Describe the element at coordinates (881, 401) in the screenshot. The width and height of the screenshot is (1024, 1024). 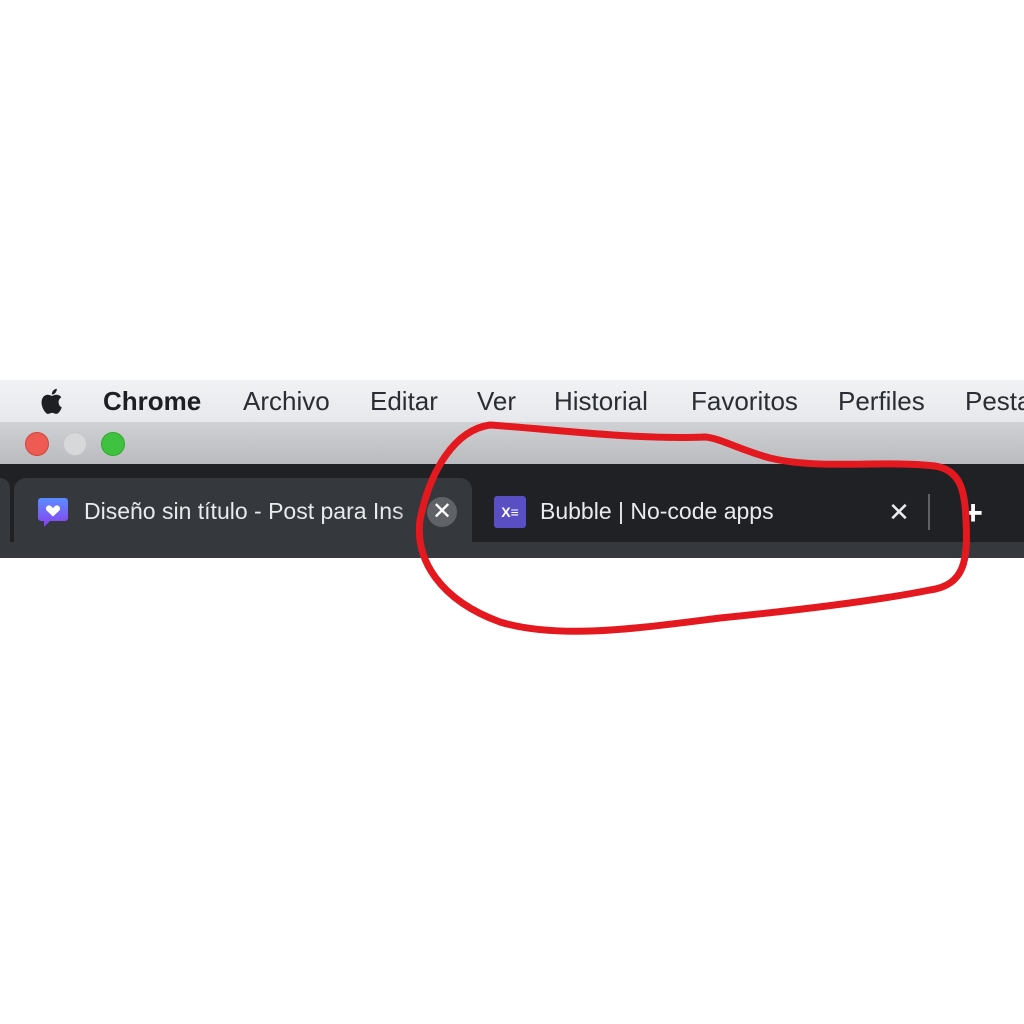
I see `menu-perfiles: Perfiles` at that location.